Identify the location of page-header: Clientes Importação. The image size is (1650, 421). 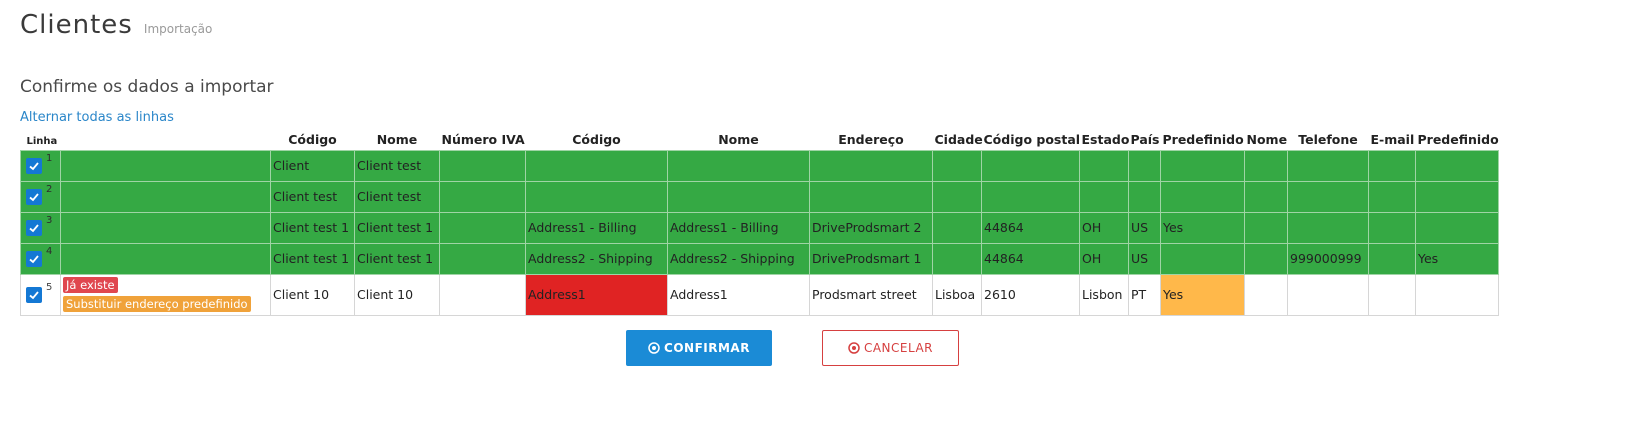
(116, 25).